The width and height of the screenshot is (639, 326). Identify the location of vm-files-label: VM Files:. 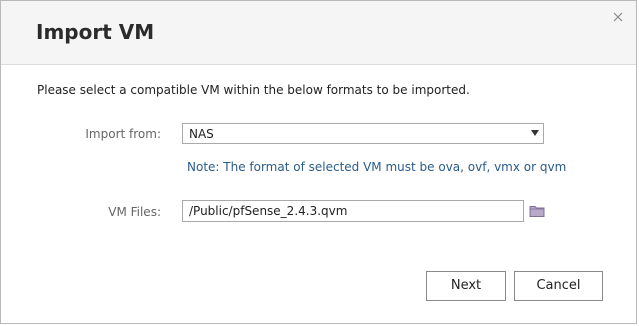
(134, 212).